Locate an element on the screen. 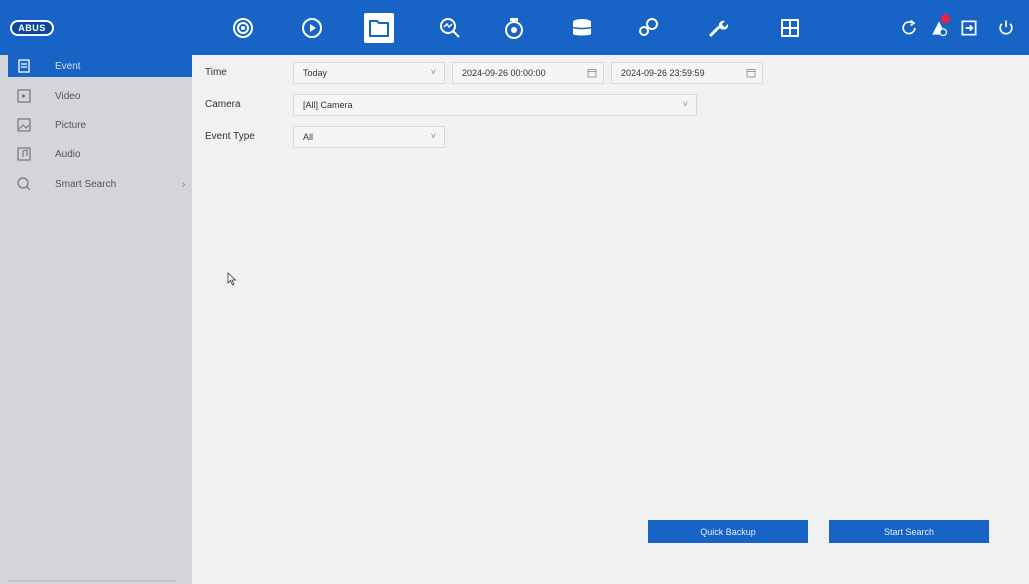 The height and width of the screenshot is (584, 1029). picture-icon is located at coordinates (24, 125).